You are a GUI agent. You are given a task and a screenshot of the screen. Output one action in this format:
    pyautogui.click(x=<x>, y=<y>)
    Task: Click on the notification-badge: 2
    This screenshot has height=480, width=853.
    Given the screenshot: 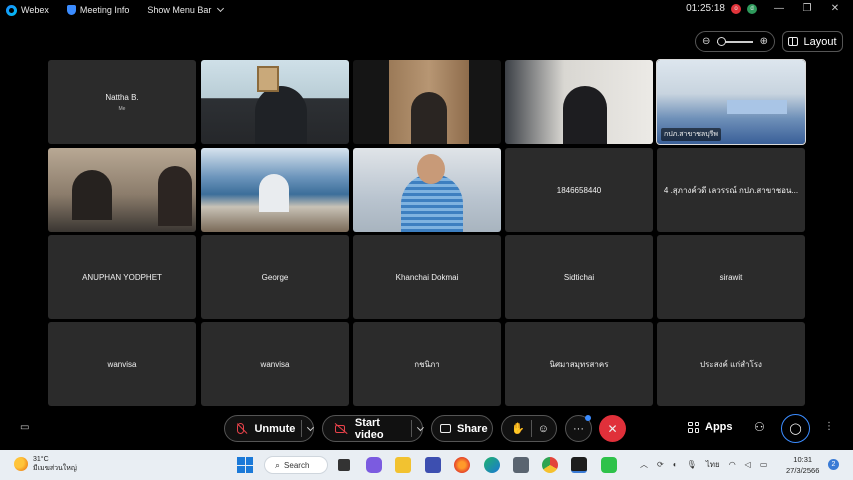 What is the action you would take?
    pyautogui.click(x=833, y=464)
    